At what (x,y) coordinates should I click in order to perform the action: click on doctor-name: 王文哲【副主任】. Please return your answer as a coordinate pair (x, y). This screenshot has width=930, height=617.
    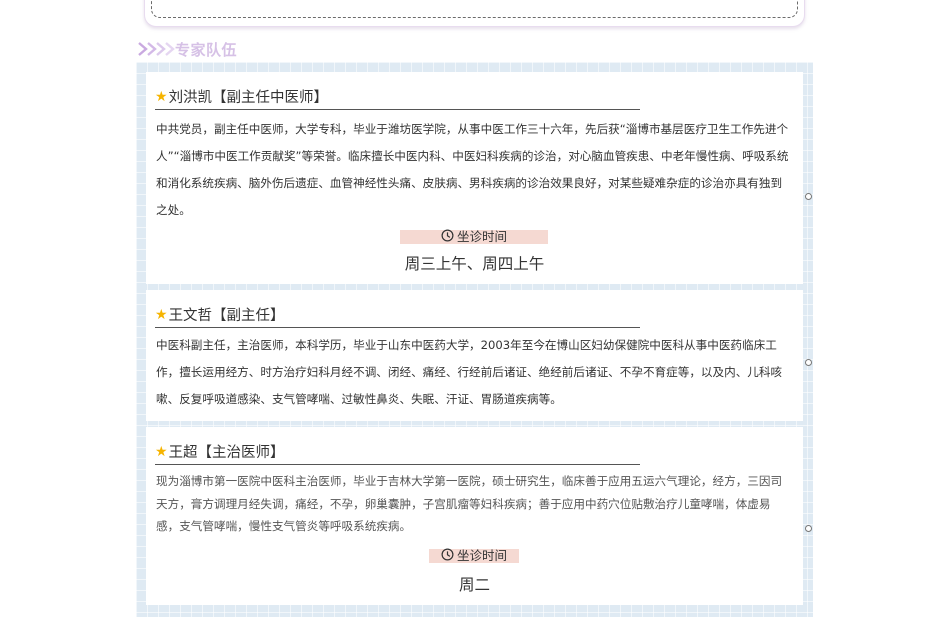
    Looking at the image, I should click on (226, 316).